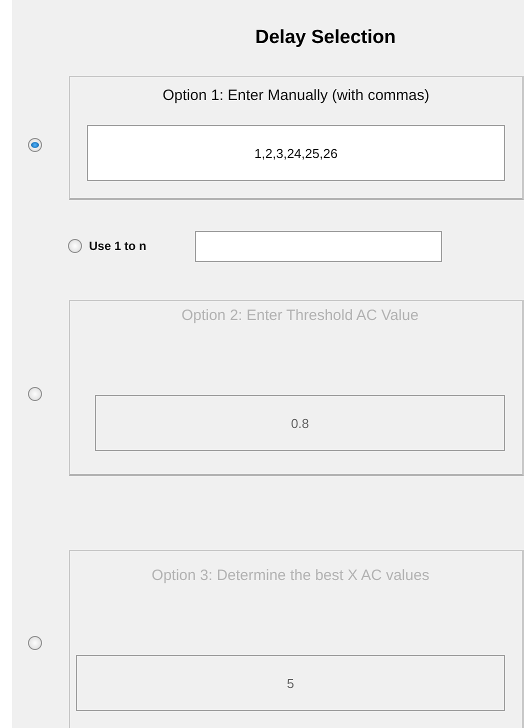 This screenshot has width=524, height=728. Describe the element at coordinates (300, 316) in the screenshot. I see `group-title: Option 2: Enter Threshold AC Value` at that location.